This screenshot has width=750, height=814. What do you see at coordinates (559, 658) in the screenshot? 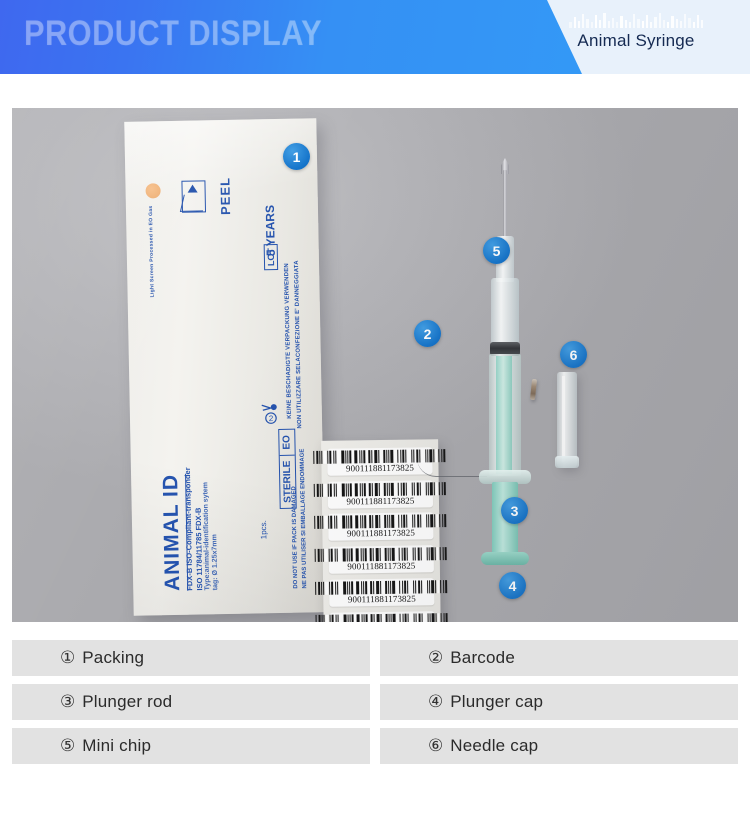
I see `legend-item-2: ② Barcode` at bounding box center [559, 658].